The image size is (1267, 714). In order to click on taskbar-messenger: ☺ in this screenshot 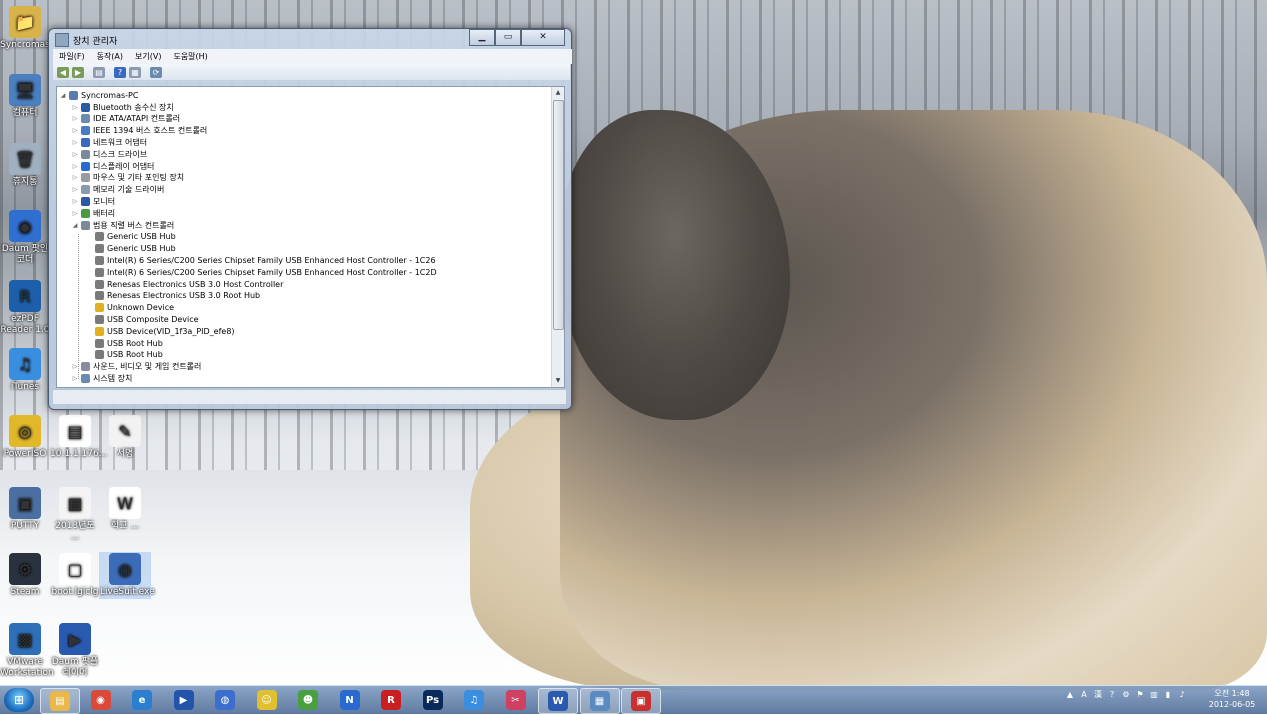, I will do `click(267, 700)`.